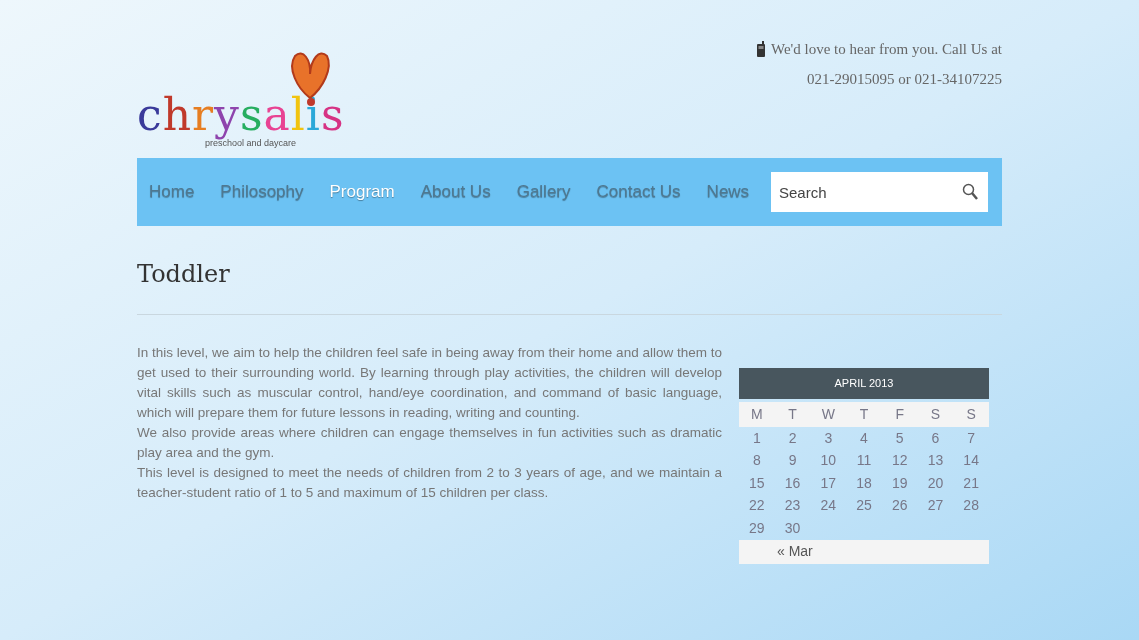  Describe the element at coordinates (828, 483) in the screenshot. I see `calendar-day: 17` at that location.